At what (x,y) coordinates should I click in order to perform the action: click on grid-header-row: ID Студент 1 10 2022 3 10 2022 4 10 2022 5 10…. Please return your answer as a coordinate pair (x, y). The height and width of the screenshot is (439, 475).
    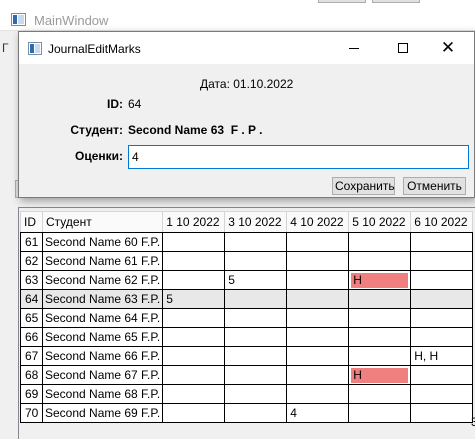
    Looking at the image, I should click on (247, 222).